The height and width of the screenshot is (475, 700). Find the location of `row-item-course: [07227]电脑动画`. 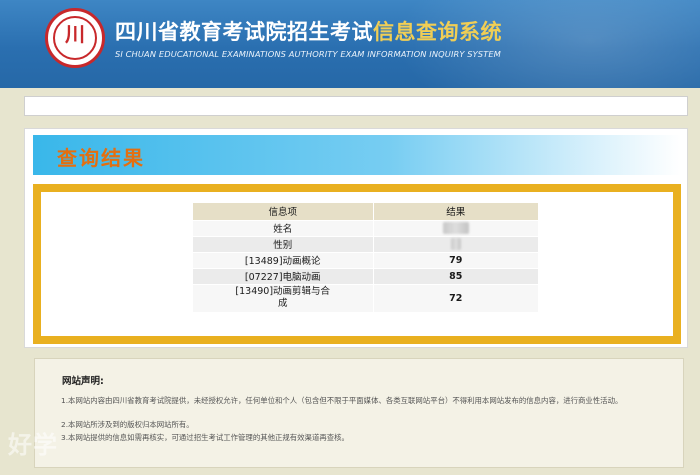

row-item-course: [07227]电脑动画 is located at coordinates (283, 276).